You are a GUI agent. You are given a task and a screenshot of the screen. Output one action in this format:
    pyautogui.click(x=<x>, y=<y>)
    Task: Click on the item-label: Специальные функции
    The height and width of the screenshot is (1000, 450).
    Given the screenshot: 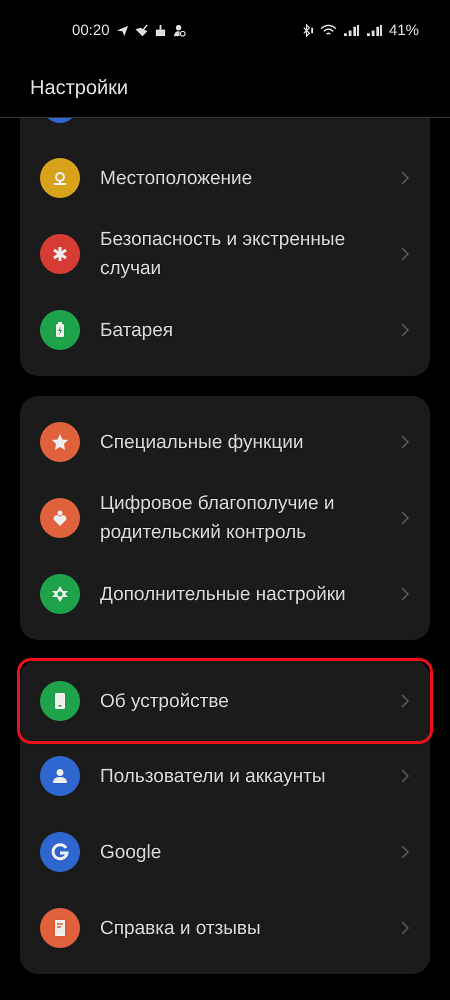 What is the action you would take?
    pyautogui.click(x=202, y=442)
    